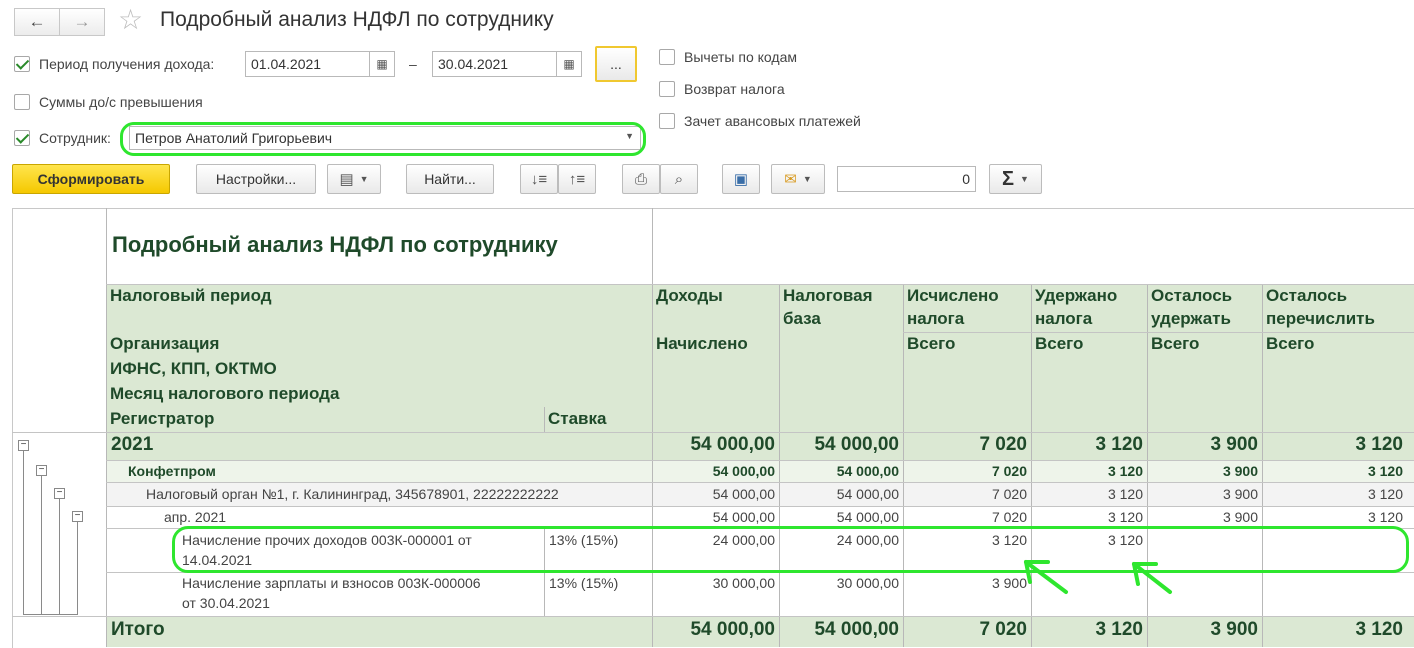 The height and width of the screenshot is (648, 1414). What do you see at coordinates (226, 603) in the screenshot?
I see `row-doc2-label-line2: от 30.04.2021` at bounding box center [226, 603].